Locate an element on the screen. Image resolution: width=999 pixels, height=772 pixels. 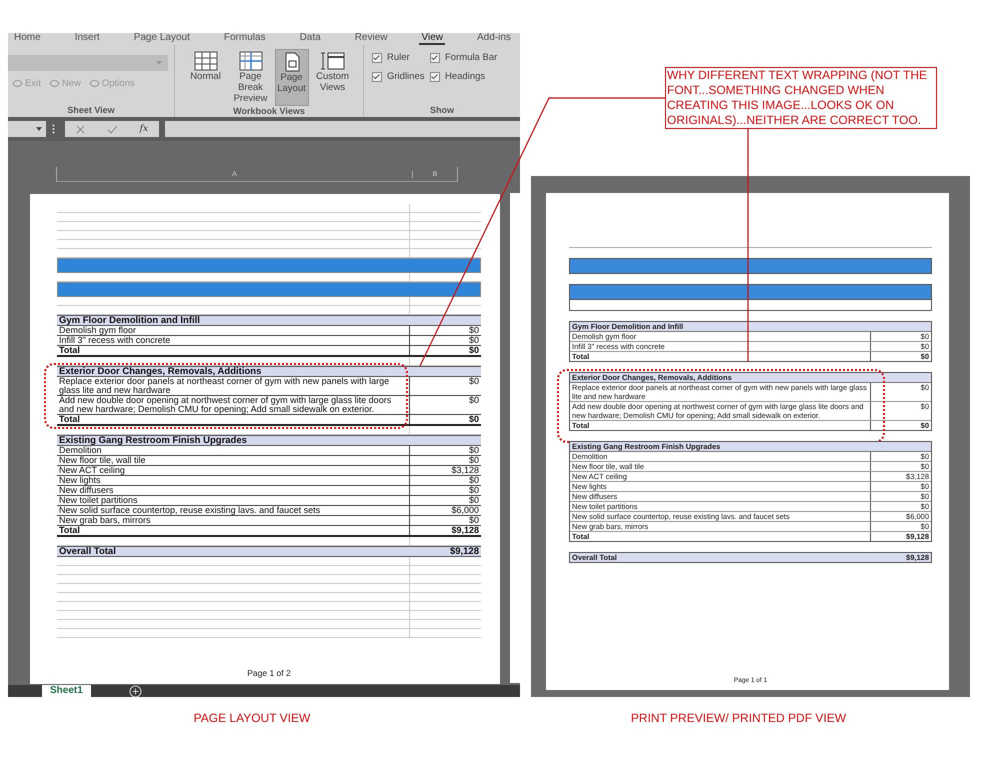
item-cell: New diffusers is located at coordinates (233, 490).